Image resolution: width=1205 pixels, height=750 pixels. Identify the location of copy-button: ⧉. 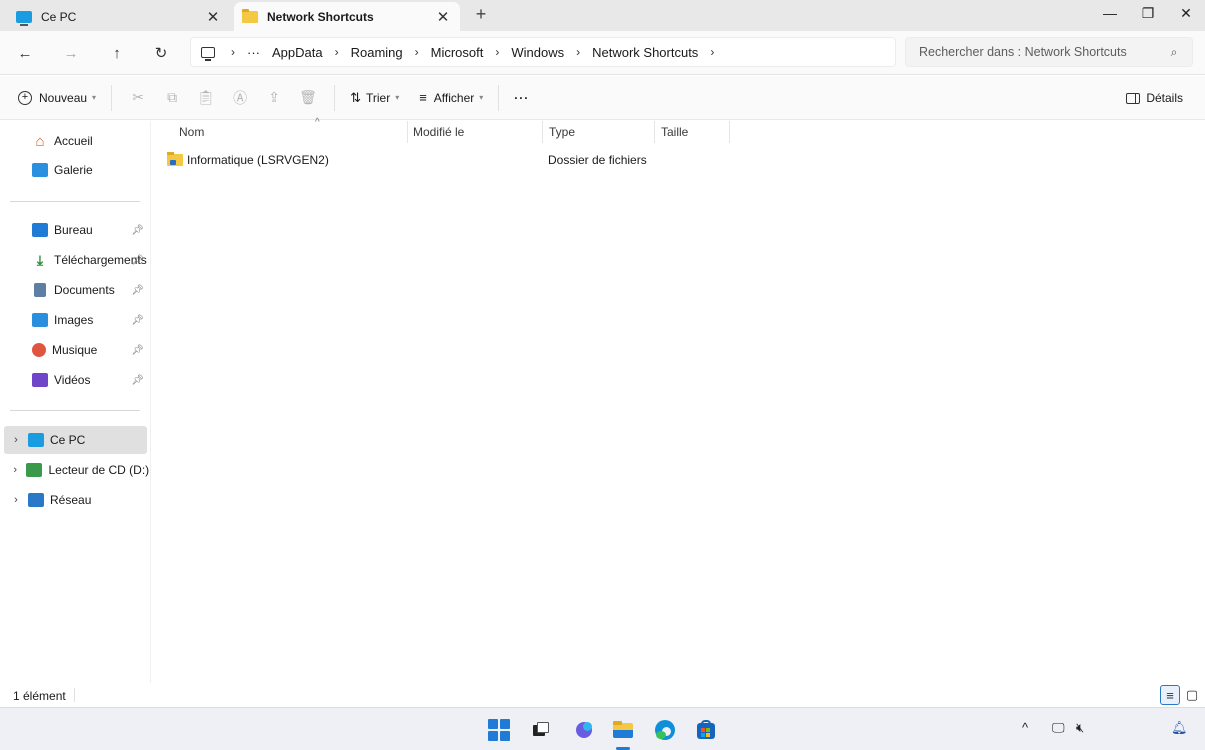
(172, 98).